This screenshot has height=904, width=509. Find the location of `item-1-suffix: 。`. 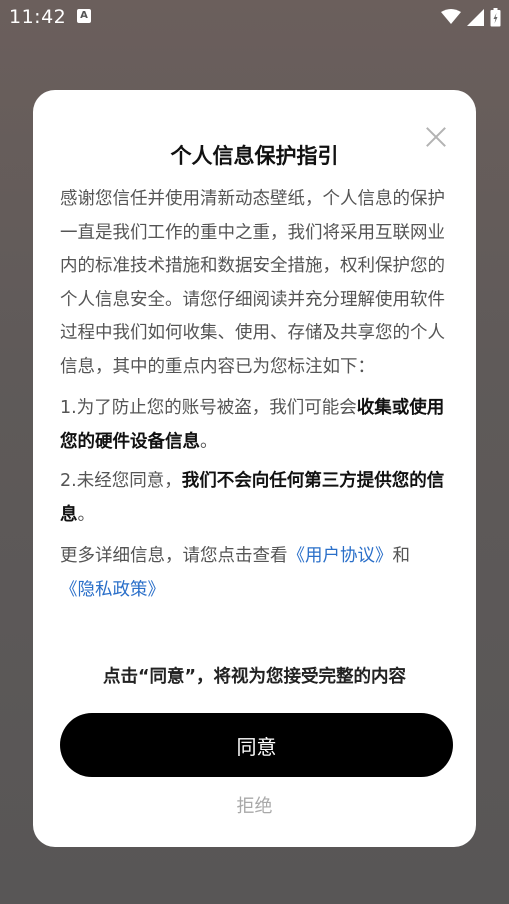

item-1-suffix: 。 is located at coordinates (209, 441).